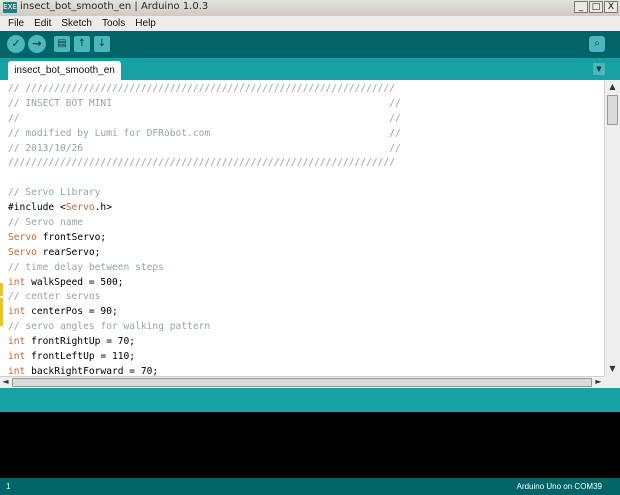 This screenshot has width=620, height=495. Describe the element at coordinates (306, 357) in the screenshot. I see `code-line: int frontLeftUp = 110;` at that location.